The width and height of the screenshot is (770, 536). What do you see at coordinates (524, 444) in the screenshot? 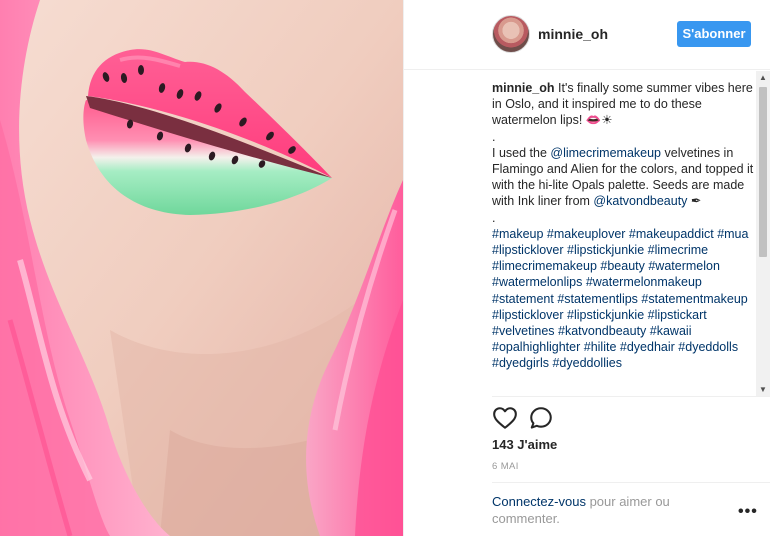
I see `like-count: 143 J'aime` at bounding box center [524, 444].